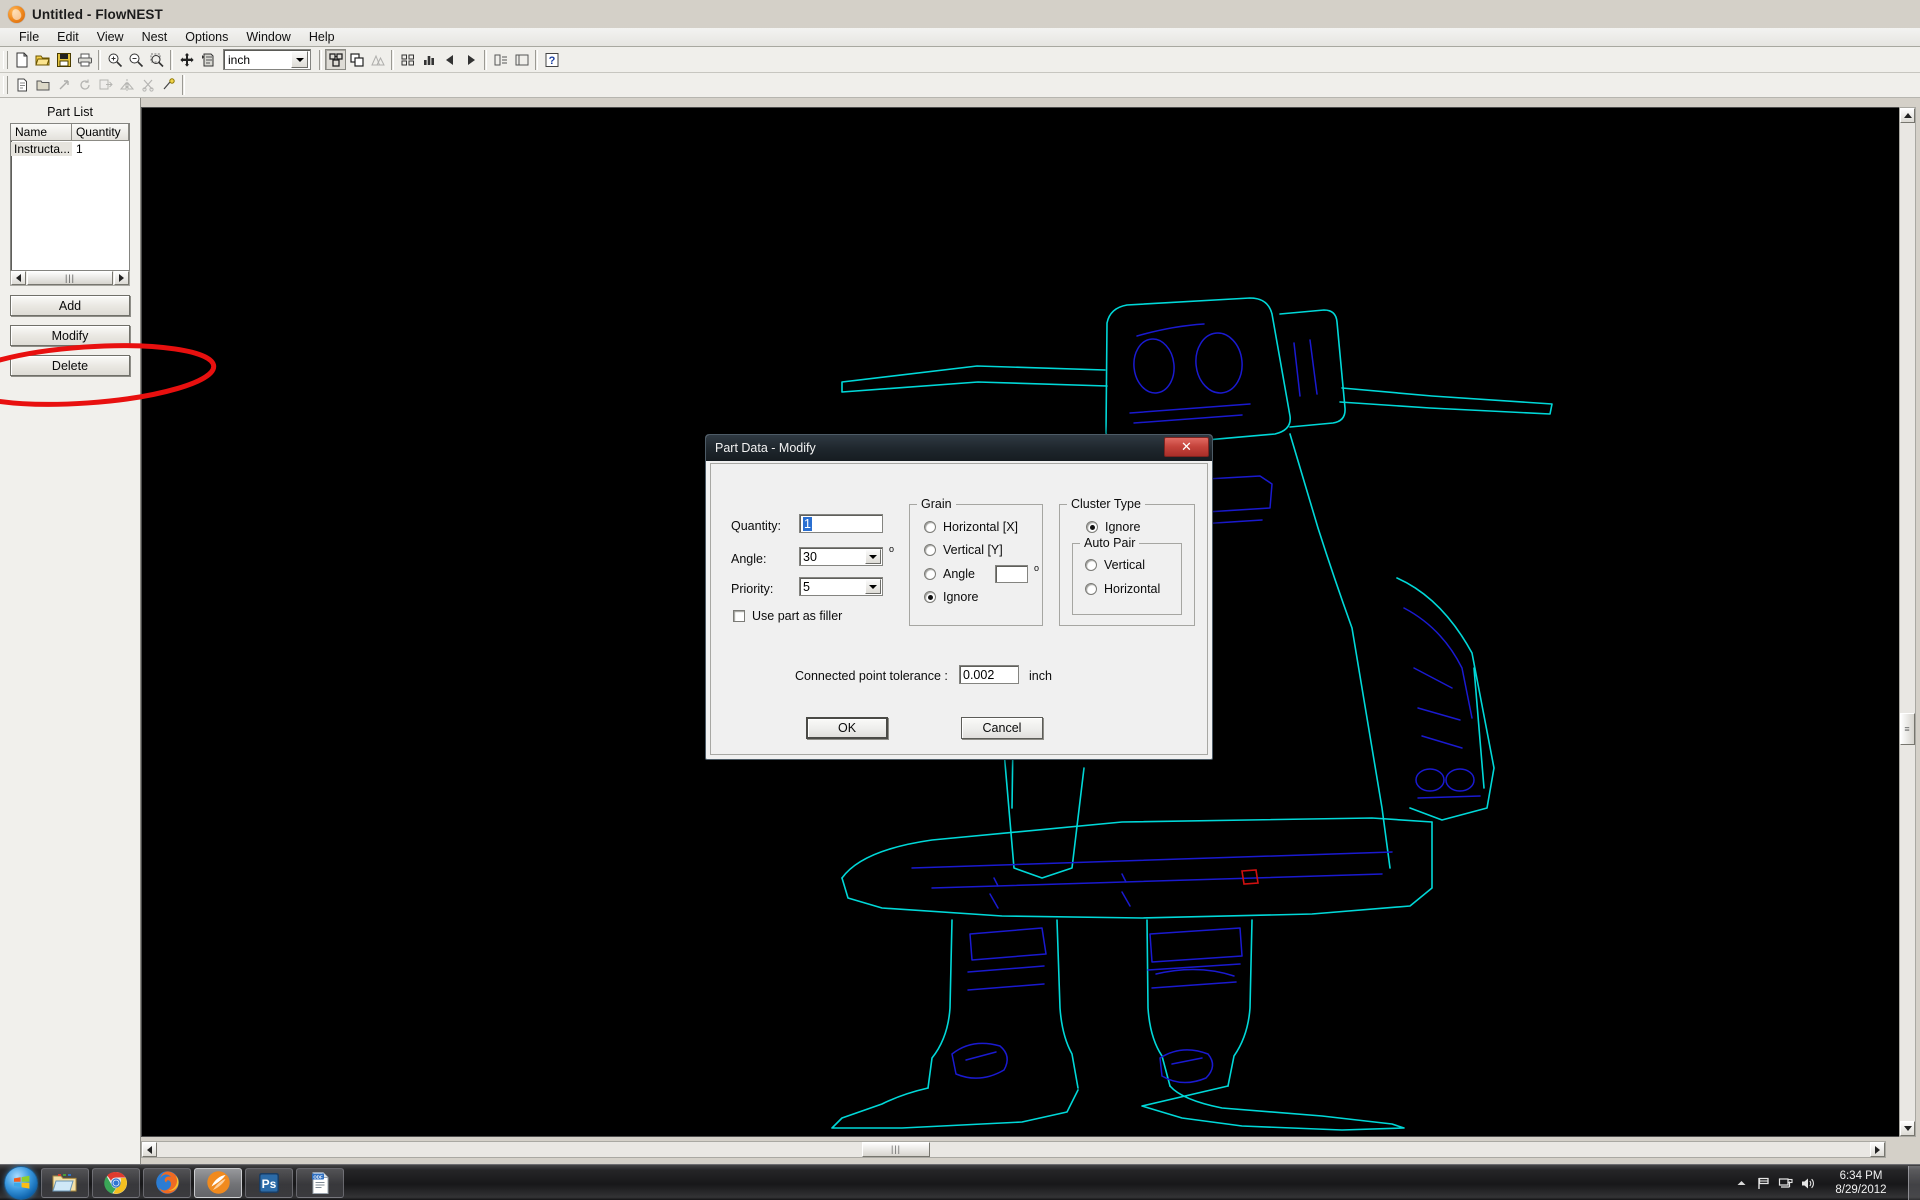 Image resolution: width=1920 pixels, height=1200 pixels. I want to click on zoom-window-icon, so click(156, 59).